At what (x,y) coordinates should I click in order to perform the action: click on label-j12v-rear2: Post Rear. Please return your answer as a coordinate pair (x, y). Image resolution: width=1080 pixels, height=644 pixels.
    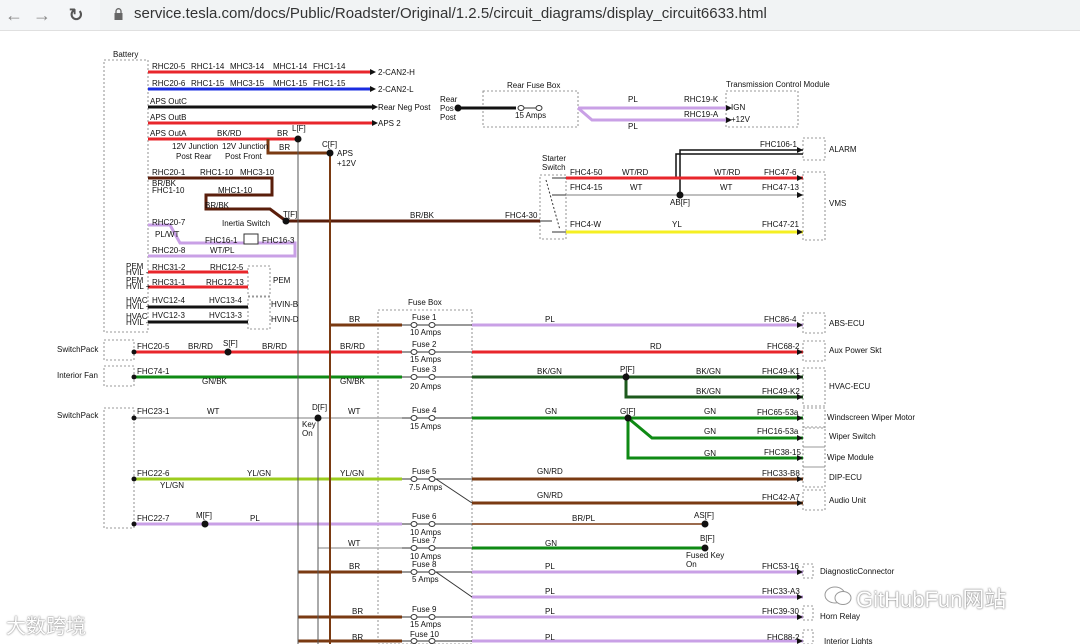
    Looking at the image, I should click on (194, 156).